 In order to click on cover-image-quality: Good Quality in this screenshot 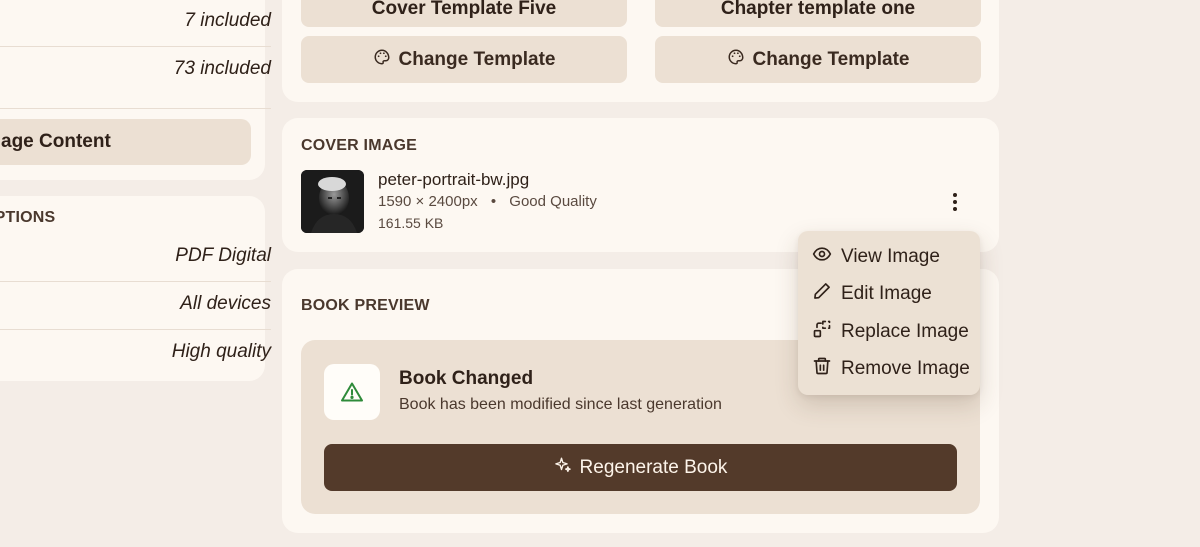, I will do `click(553, 201)`.